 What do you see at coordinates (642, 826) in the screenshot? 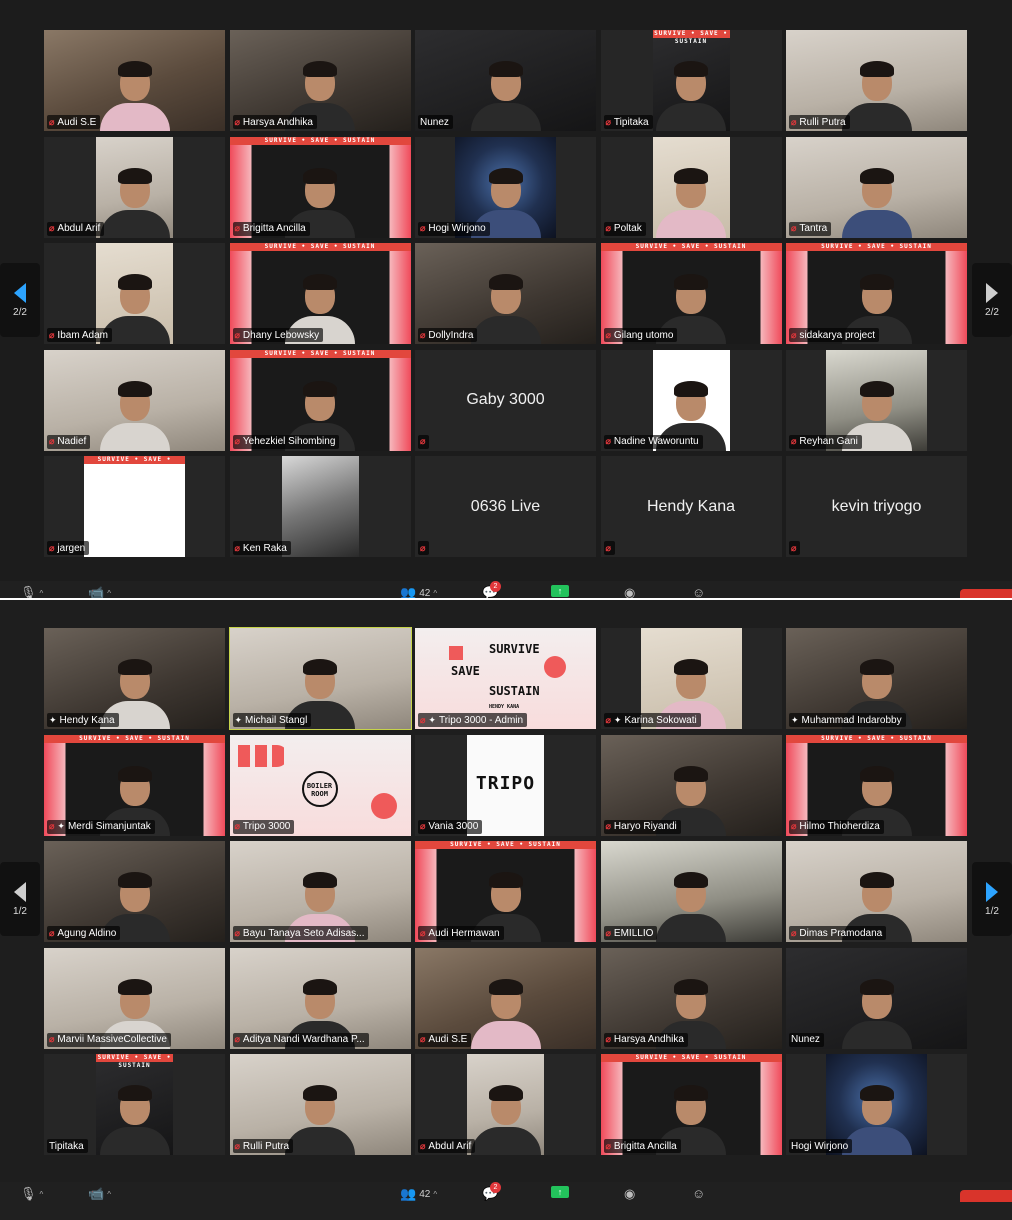
I see `name-tag: ⌀ Haryo Riyandi` at bounding box center [642, 826].